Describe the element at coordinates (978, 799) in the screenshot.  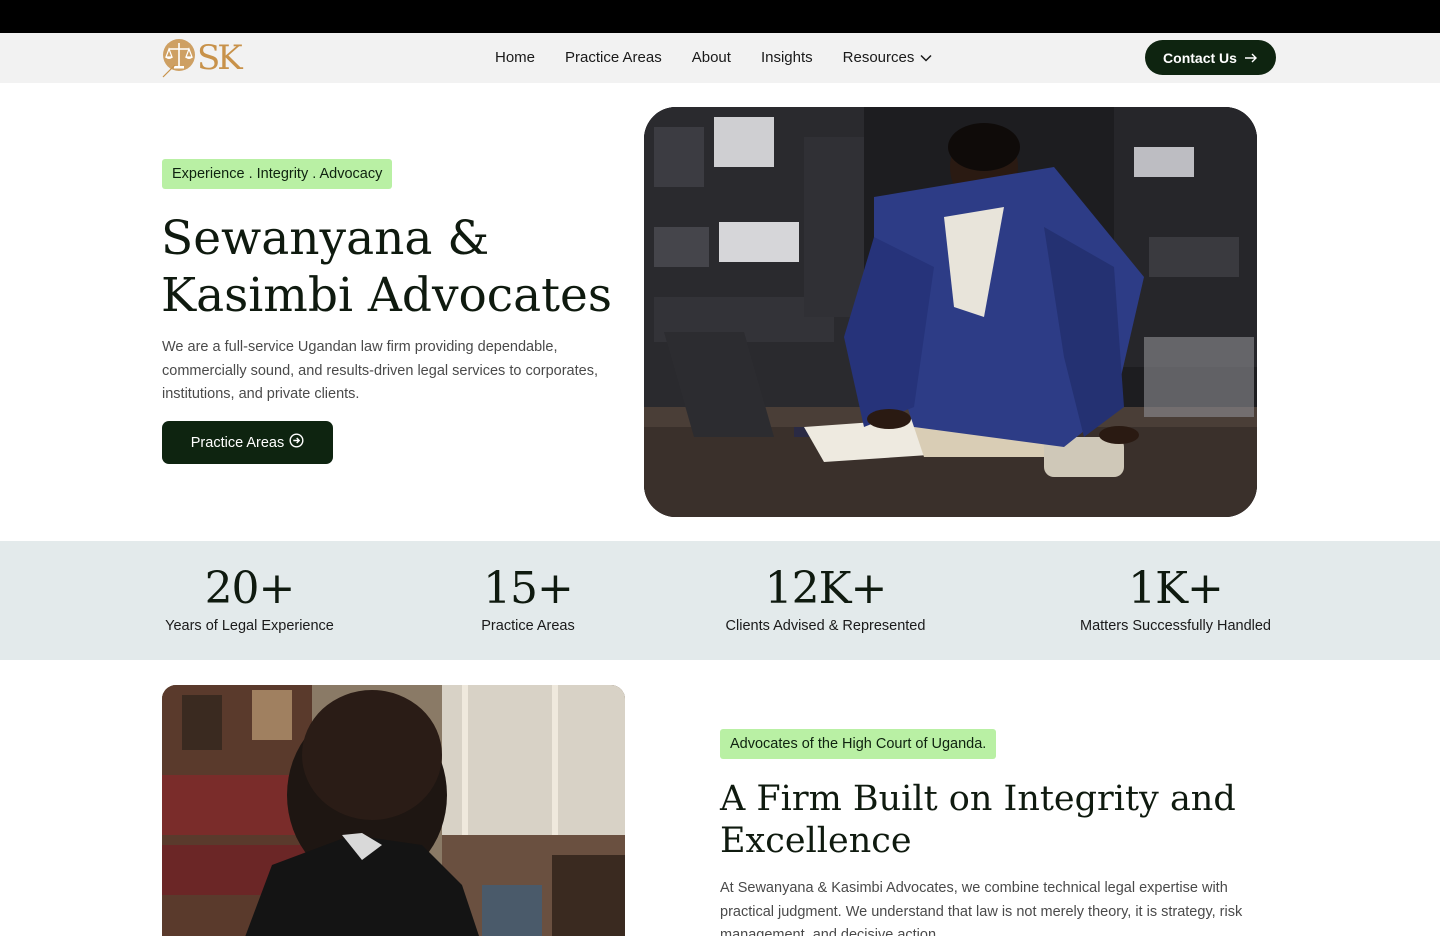
I see `about-title-line-1: A Firm Built on Integrity and` at that location.